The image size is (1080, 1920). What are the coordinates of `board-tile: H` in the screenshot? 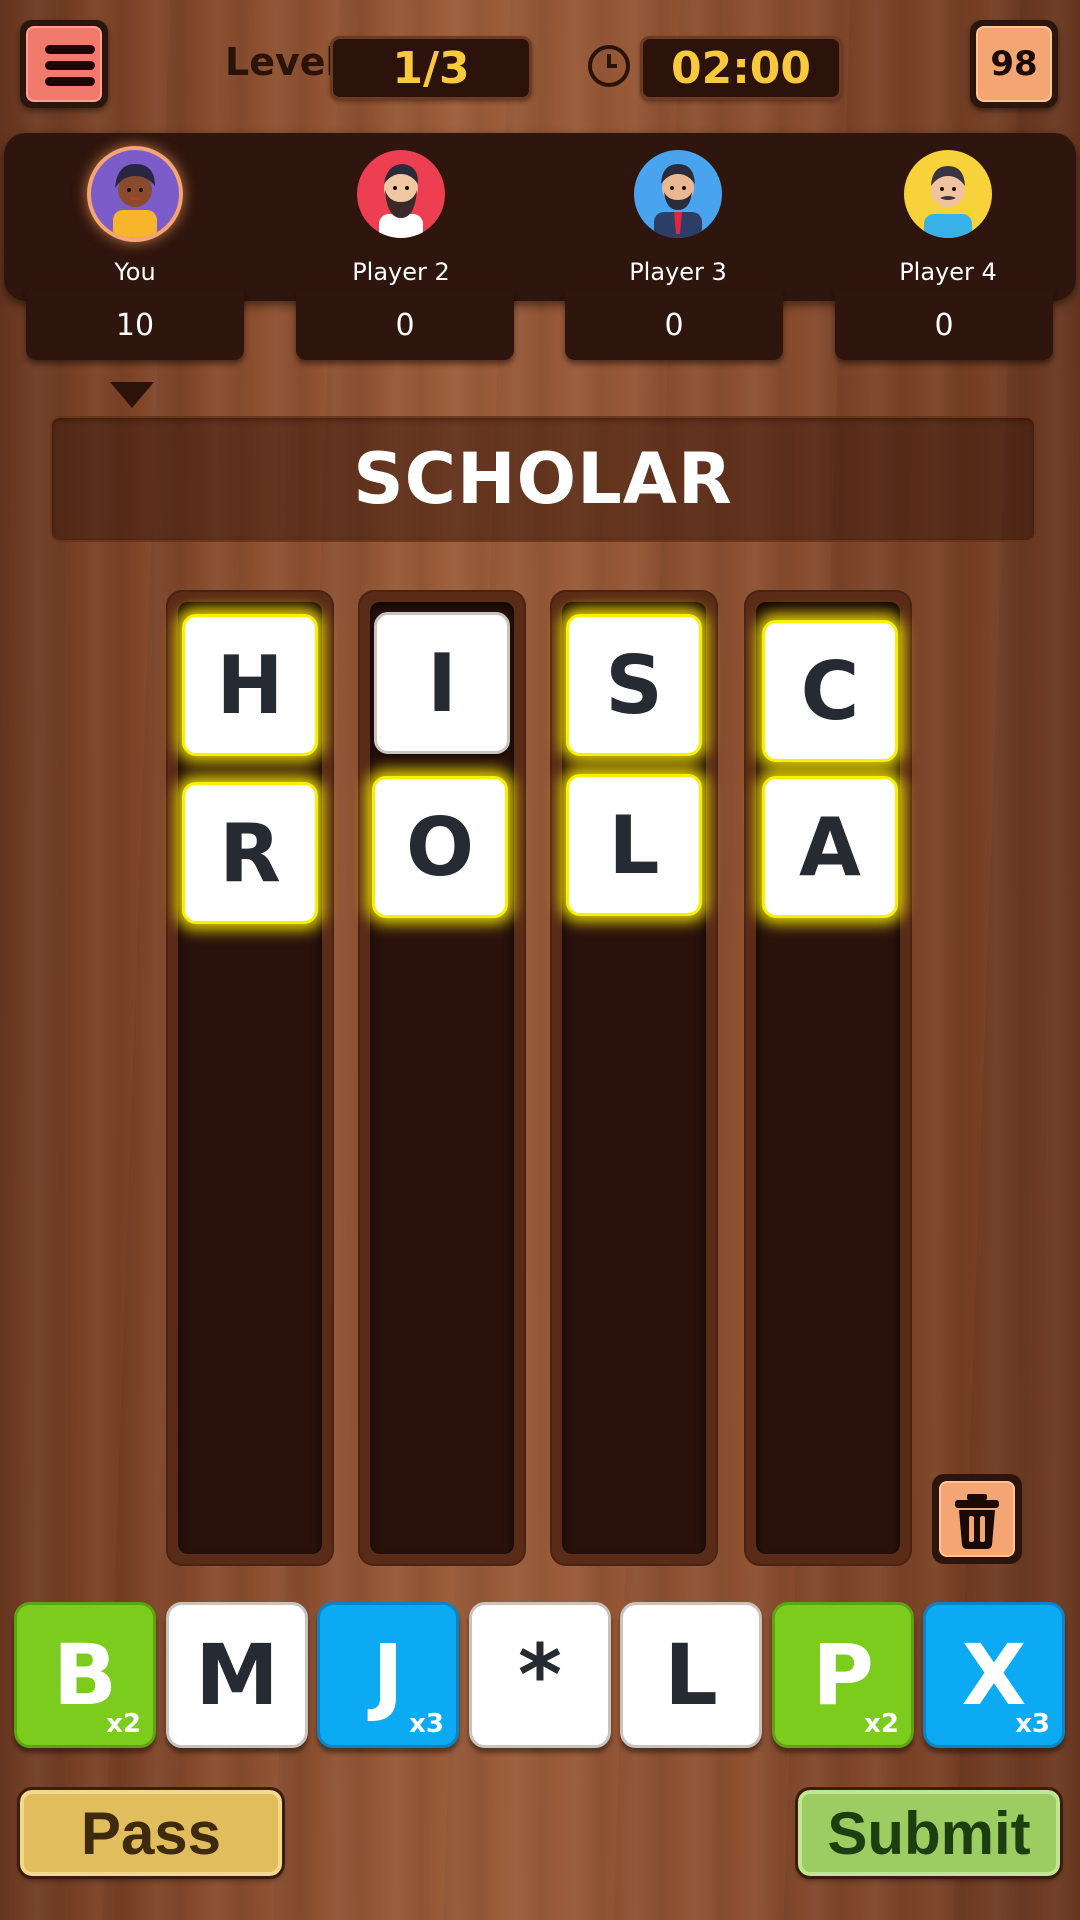 It's located at (250, 685).